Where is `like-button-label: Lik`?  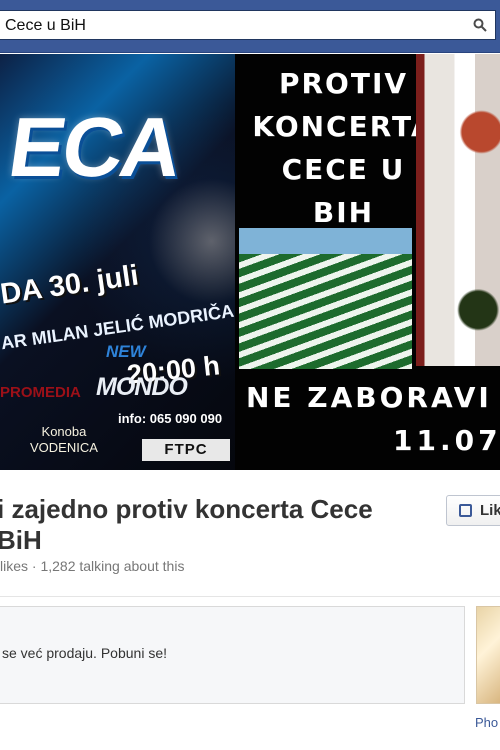
like-button-label: Lik is located at coordinates (490, 510).